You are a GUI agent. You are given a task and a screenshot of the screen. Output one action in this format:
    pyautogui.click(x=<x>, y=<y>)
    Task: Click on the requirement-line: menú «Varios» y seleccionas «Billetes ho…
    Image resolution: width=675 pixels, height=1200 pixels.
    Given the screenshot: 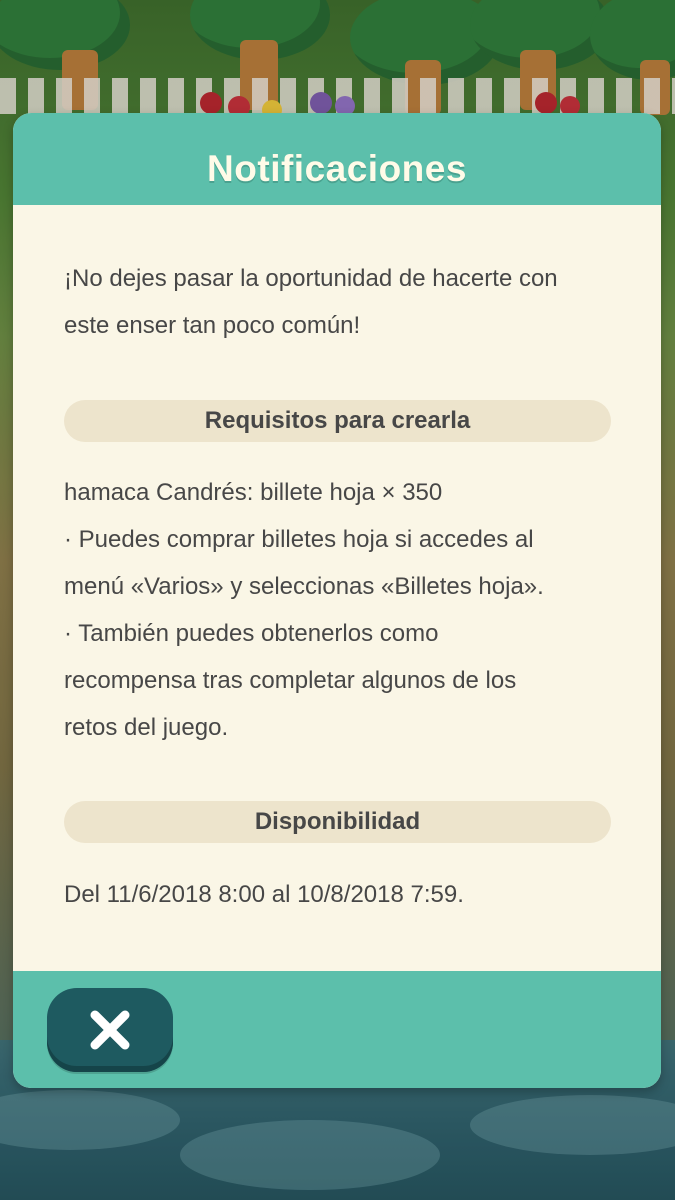 What is the action you would take?
    pyautogui.click(x=304, y=586)
    